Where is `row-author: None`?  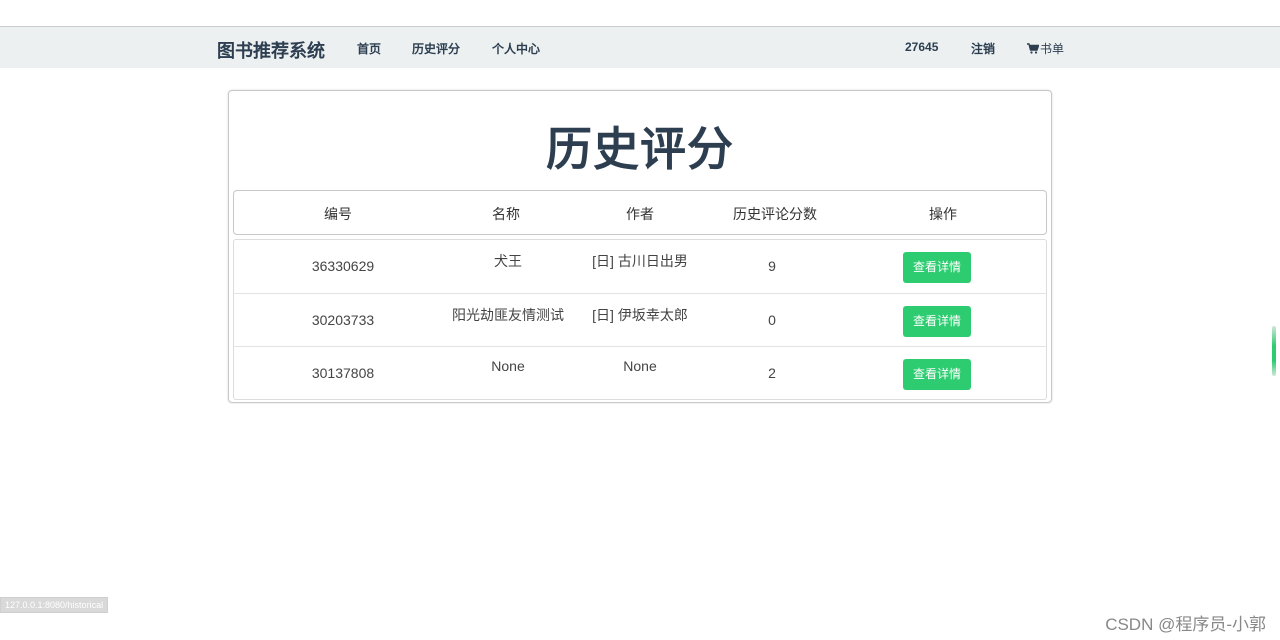
row-author: None is located at coordinates (640, 366).